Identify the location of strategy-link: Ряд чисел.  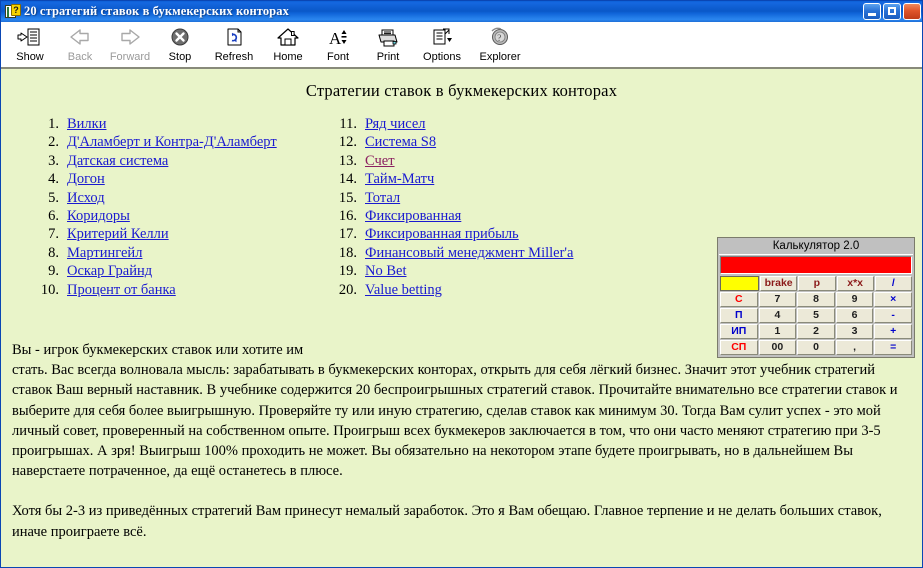
(395, 124).